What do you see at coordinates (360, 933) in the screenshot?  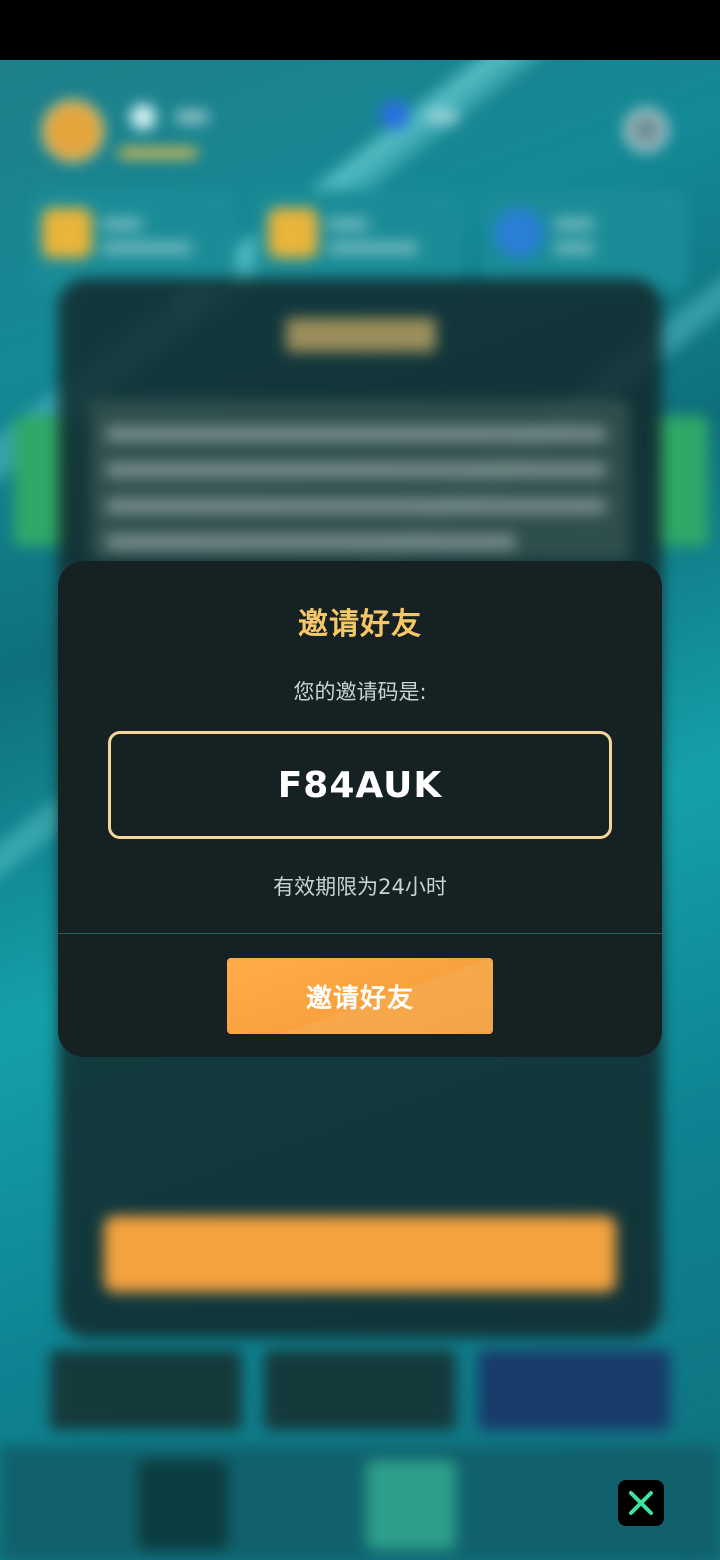 I see `divider` at bounding box center [360, 933].